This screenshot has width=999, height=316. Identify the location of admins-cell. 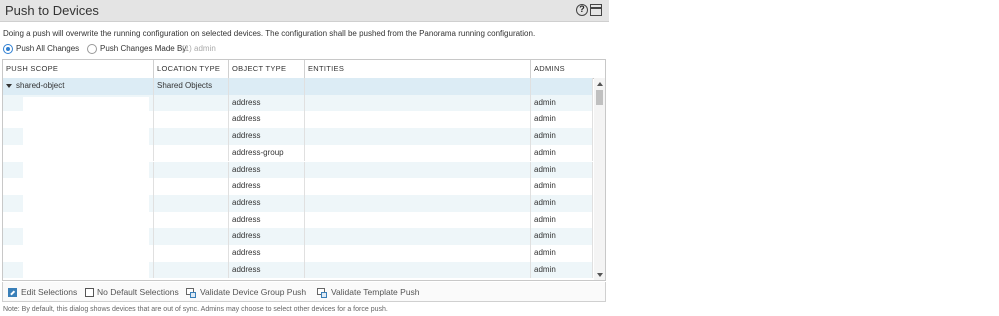
(562, 86).